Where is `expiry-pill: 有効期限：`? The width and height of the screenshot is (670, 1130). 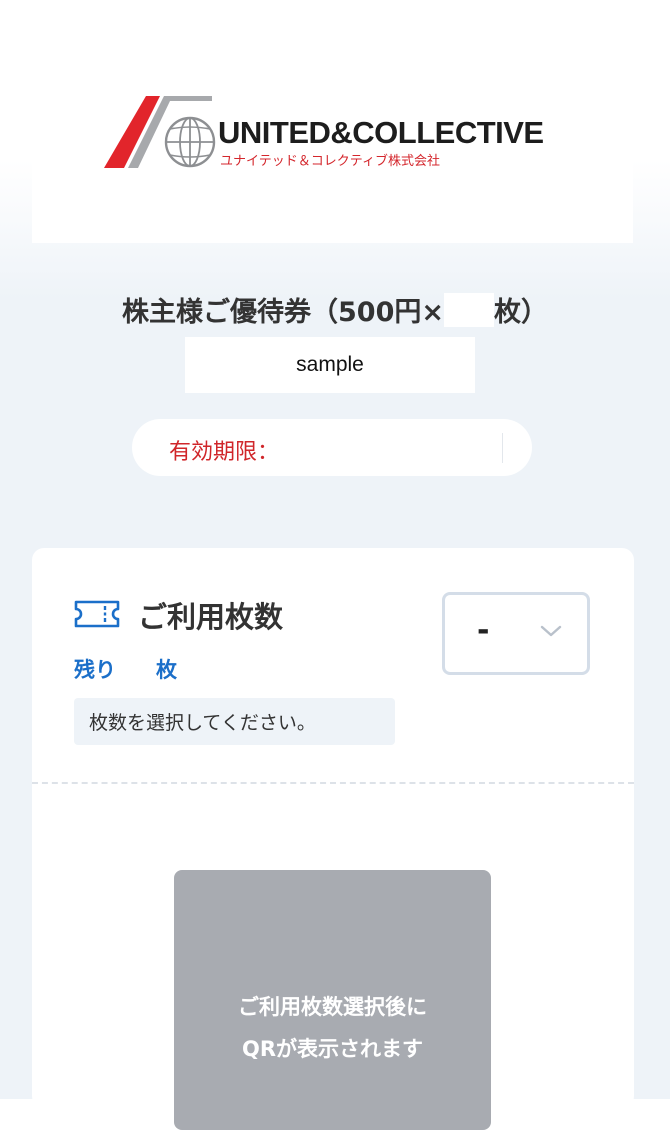
expiry-pill: 有効期限： is located at coordinates (332, 447).